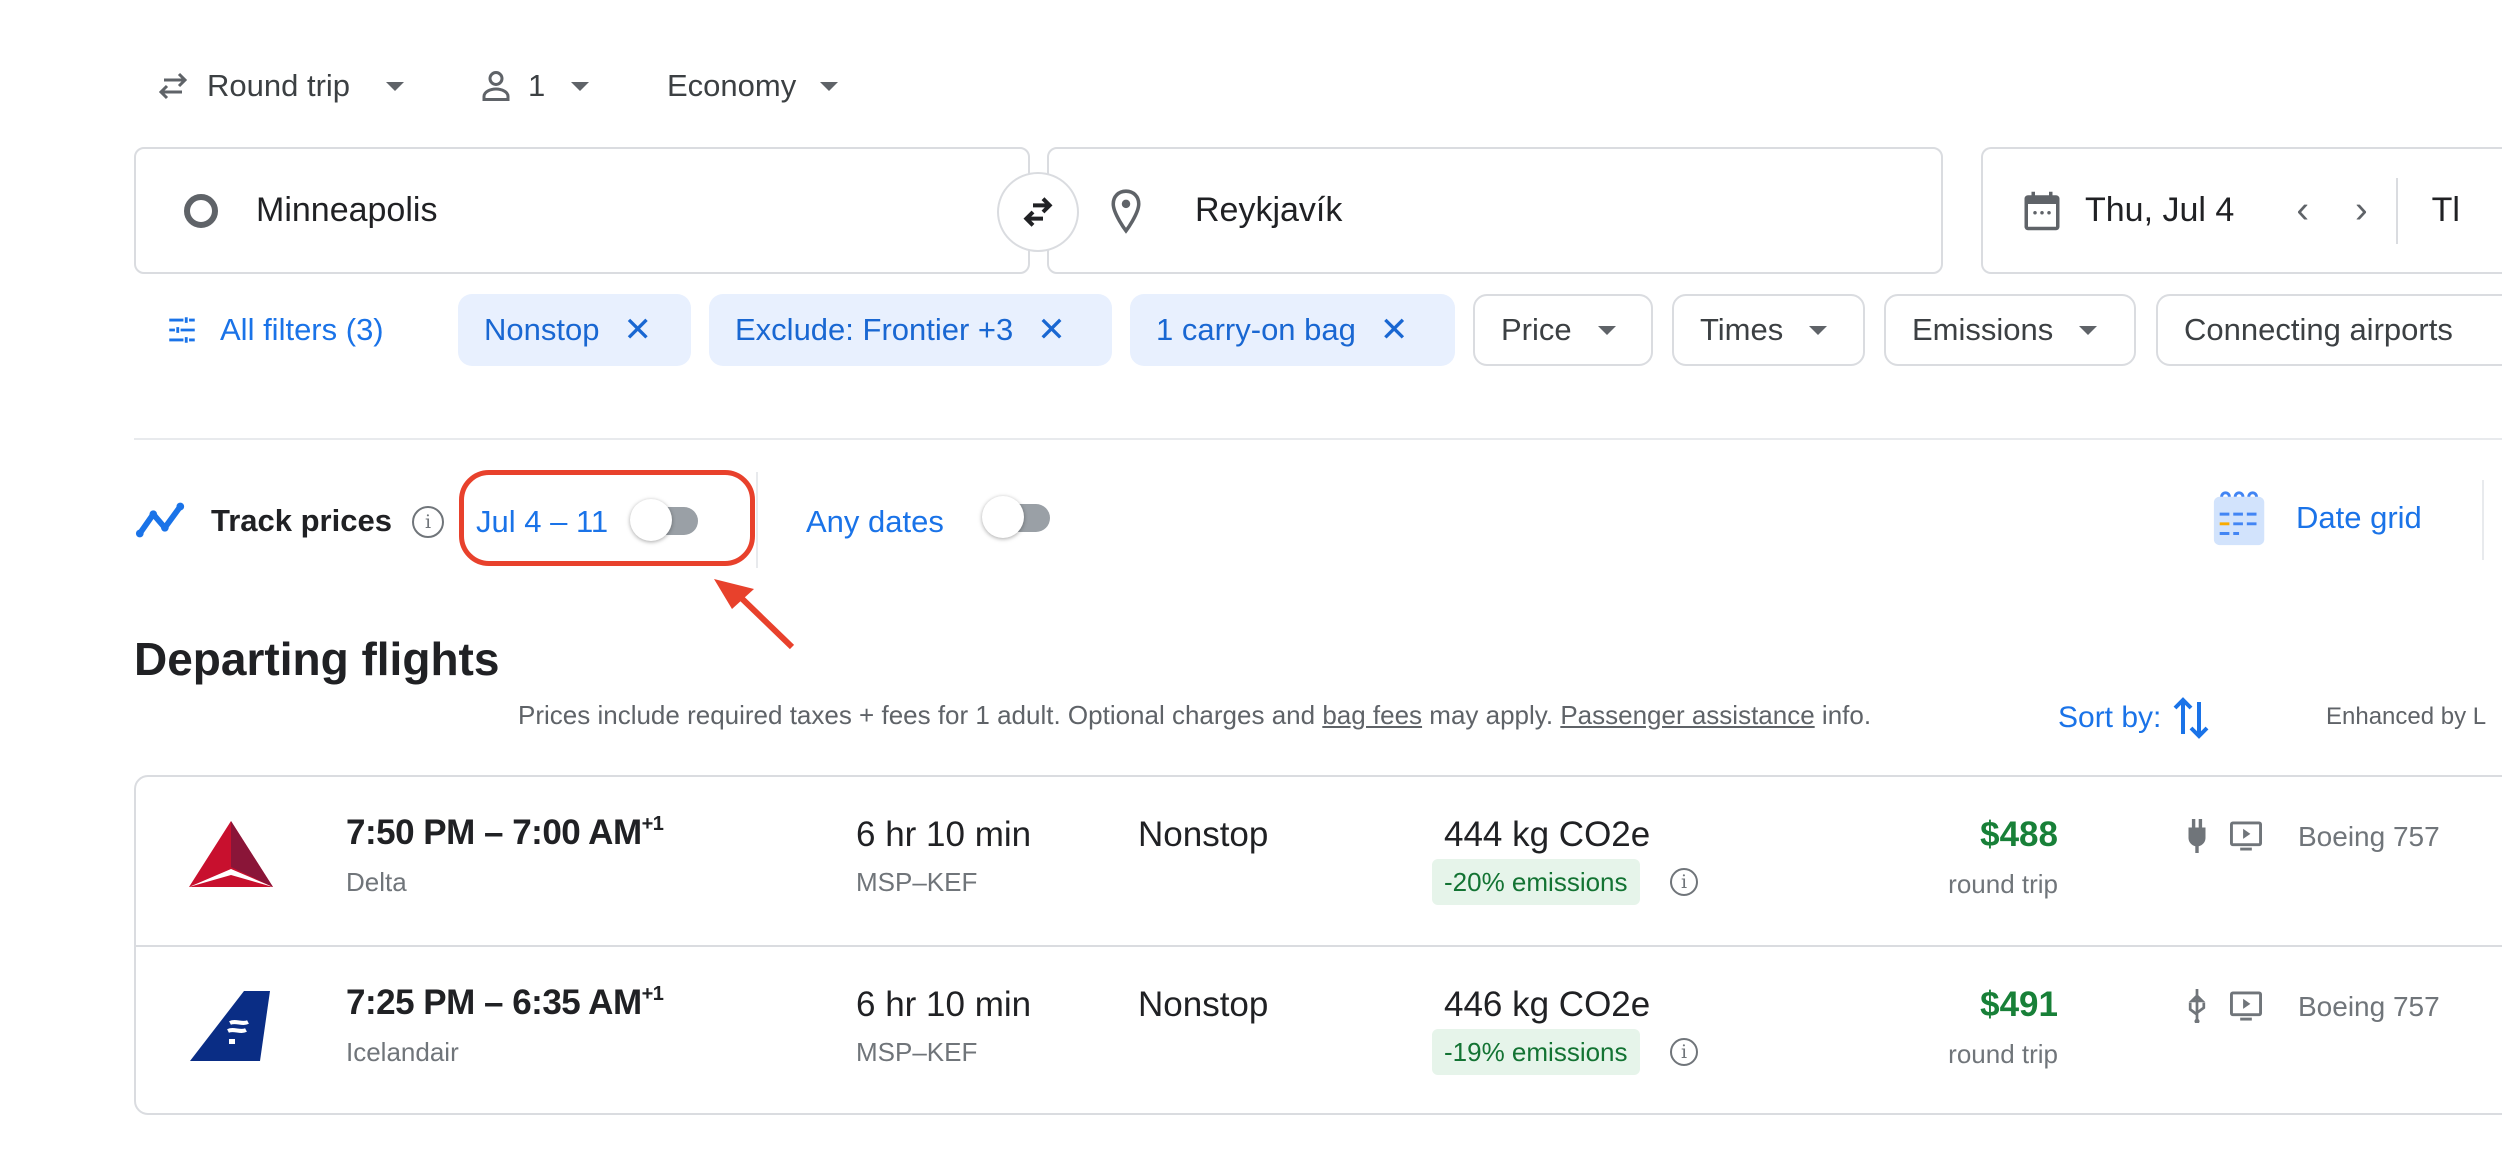 This screenshot has height=1168, width=2502. What do you see at coordinates (607, 518) in the screenshot?
I see `annotation-highlight-box` at bounding box center [607, 518].